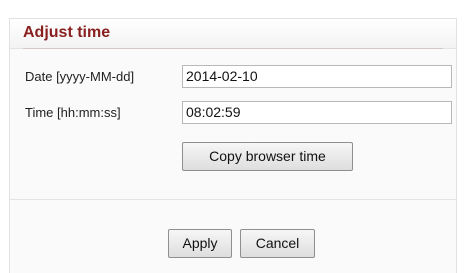 This screenshot has height=273, width=465. I want to click on divider, so click(233, 199).